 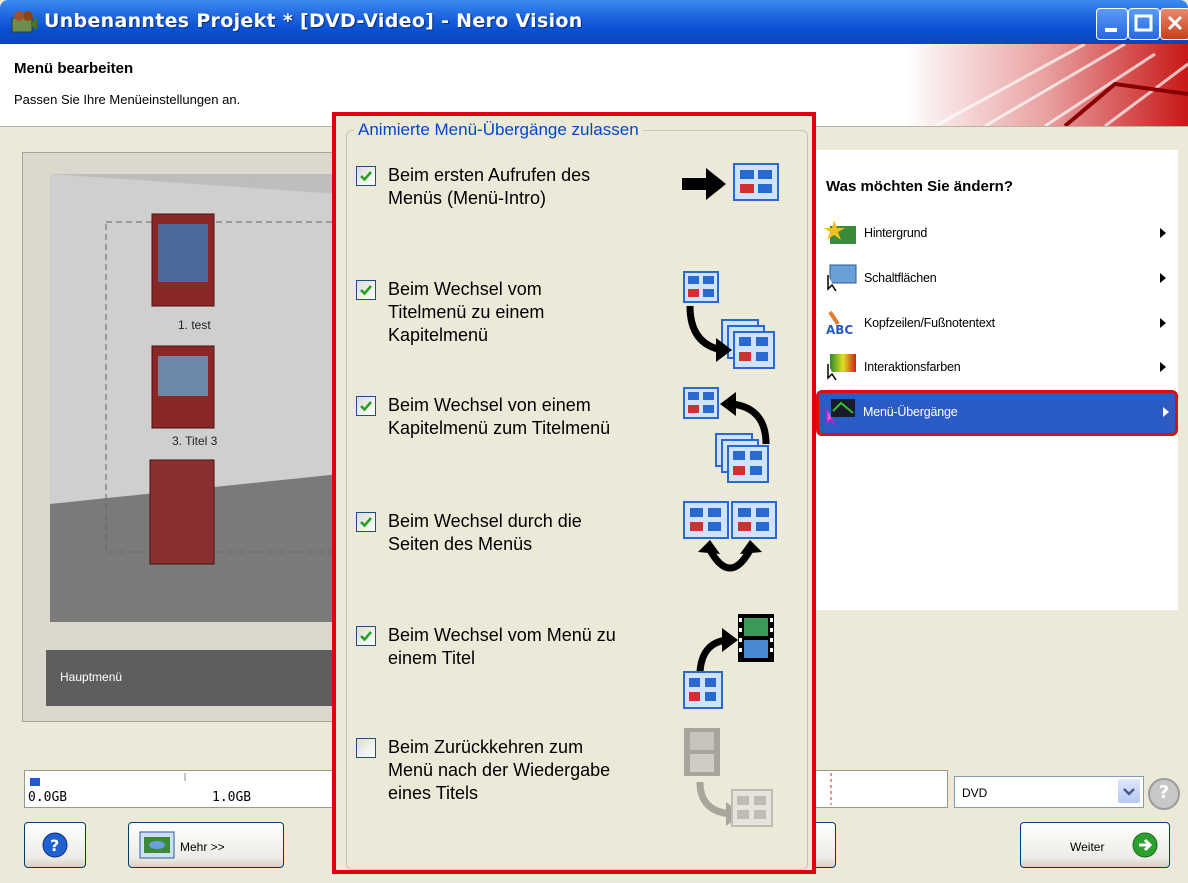 What do you see at coordinates (232, 797) in the screenshot?
I see `capacity-label: 1.0GB` at bounding box center [232, 797].